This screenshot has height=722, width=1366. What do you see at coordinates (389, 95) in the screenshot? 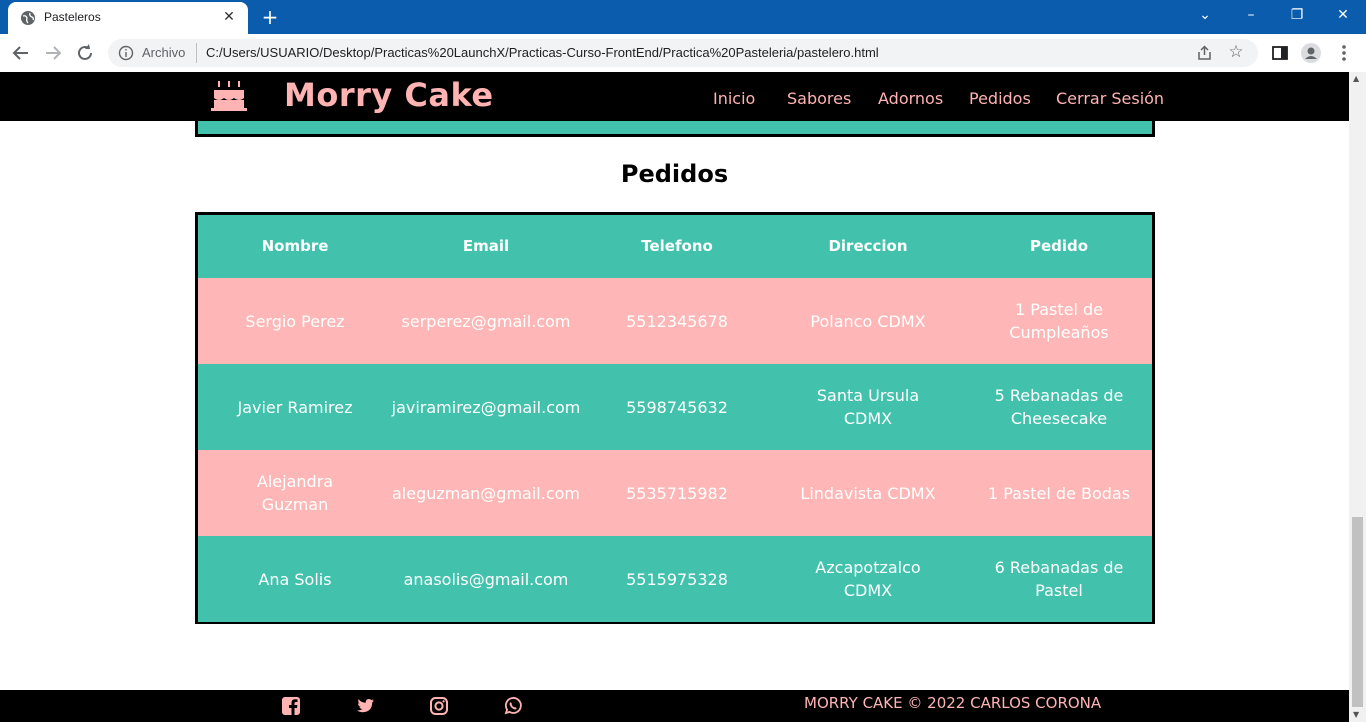
I see `site-brand: Morry Cake` at bounding box center [389, 95].